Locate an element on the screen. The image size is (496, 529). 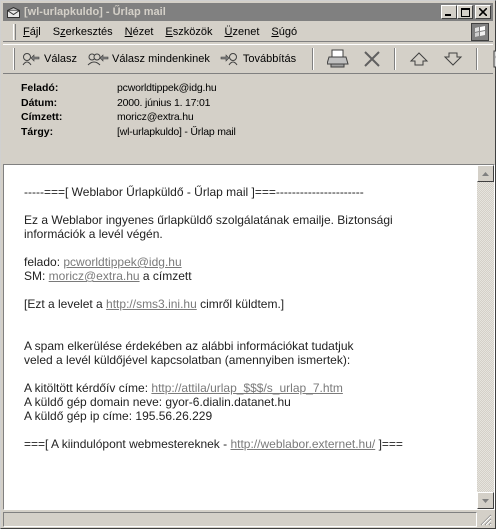
toolbar: Válasz Válasz mindenkinek Továbbítás is located at coordinates (249, 59).